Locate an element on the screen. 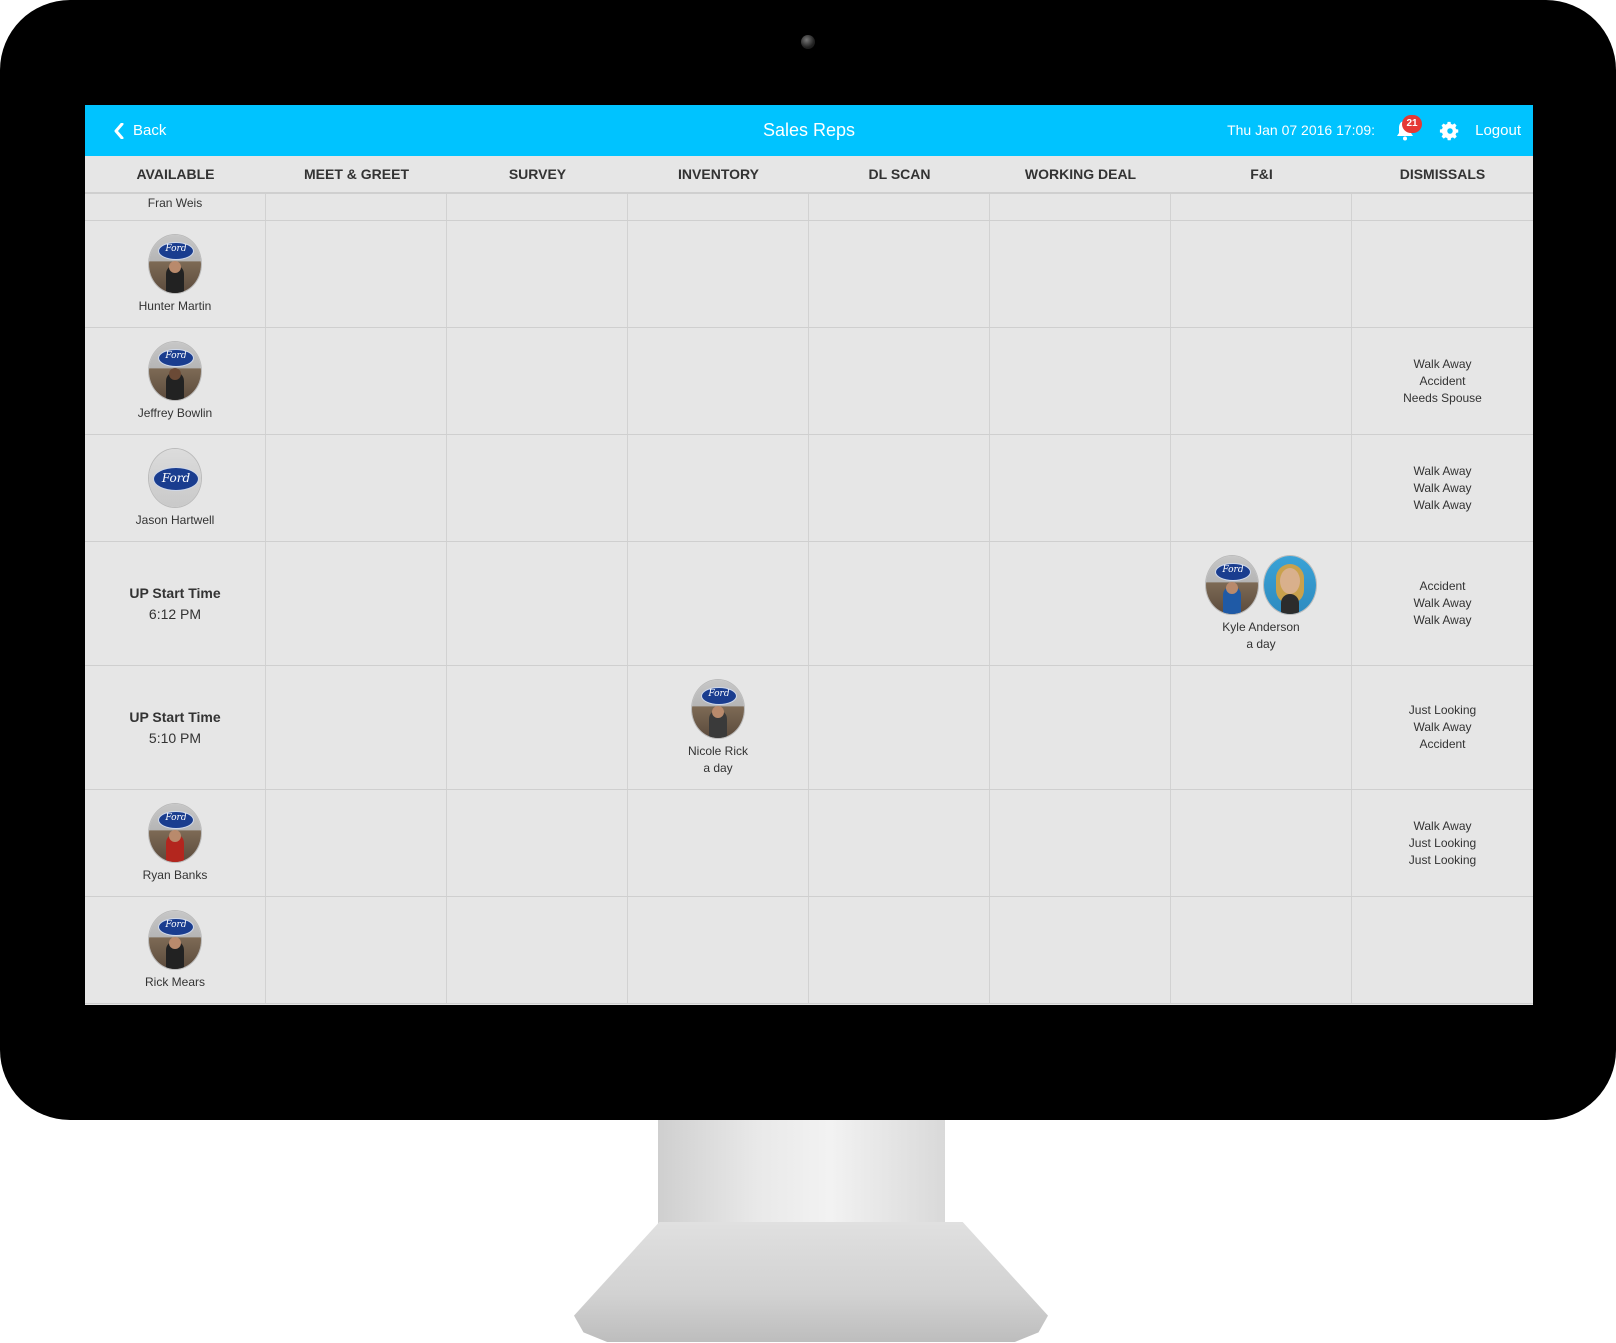 The width and height of the screenshot is (1616, 1343). back-button: Back is located at coordinates (139, 130).